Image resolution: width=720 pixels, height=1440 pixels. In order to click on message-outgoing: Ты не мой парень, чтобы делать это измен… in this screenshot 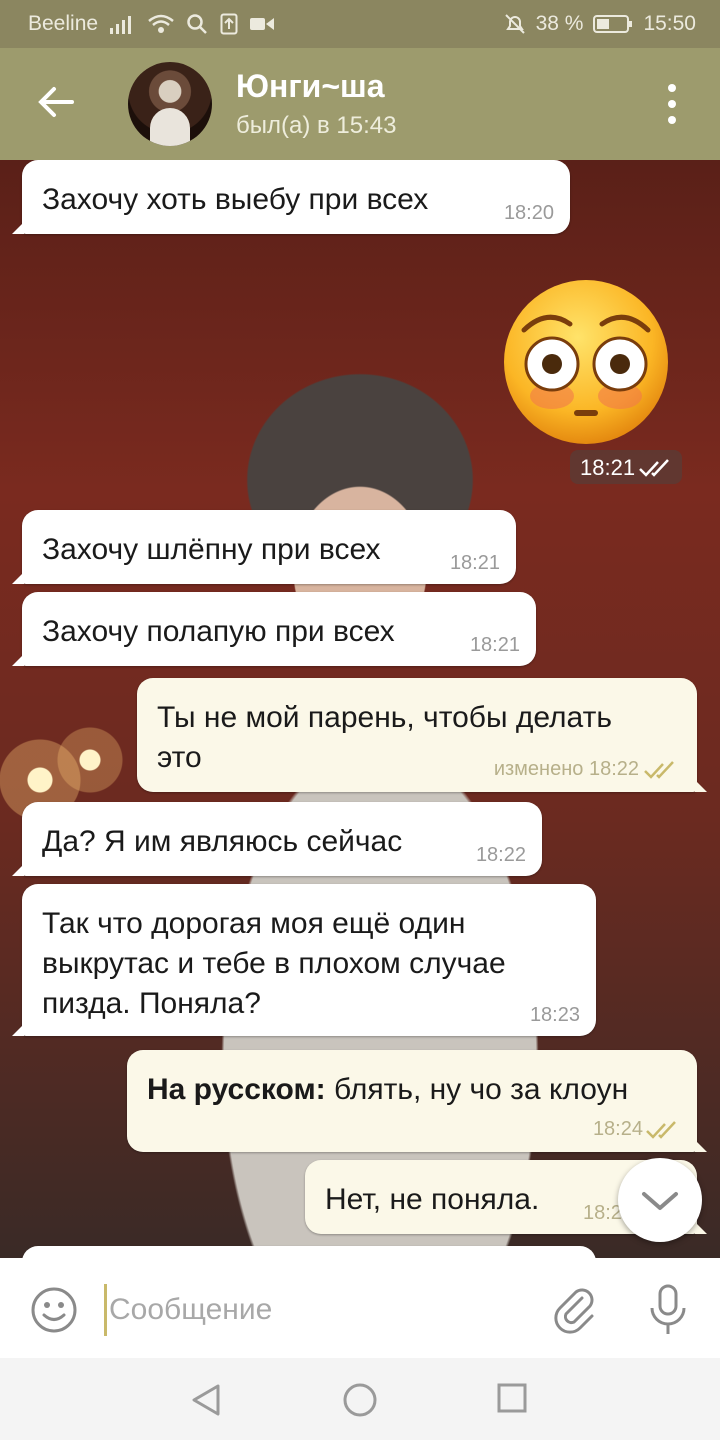, I will do `click(422, 735)`.